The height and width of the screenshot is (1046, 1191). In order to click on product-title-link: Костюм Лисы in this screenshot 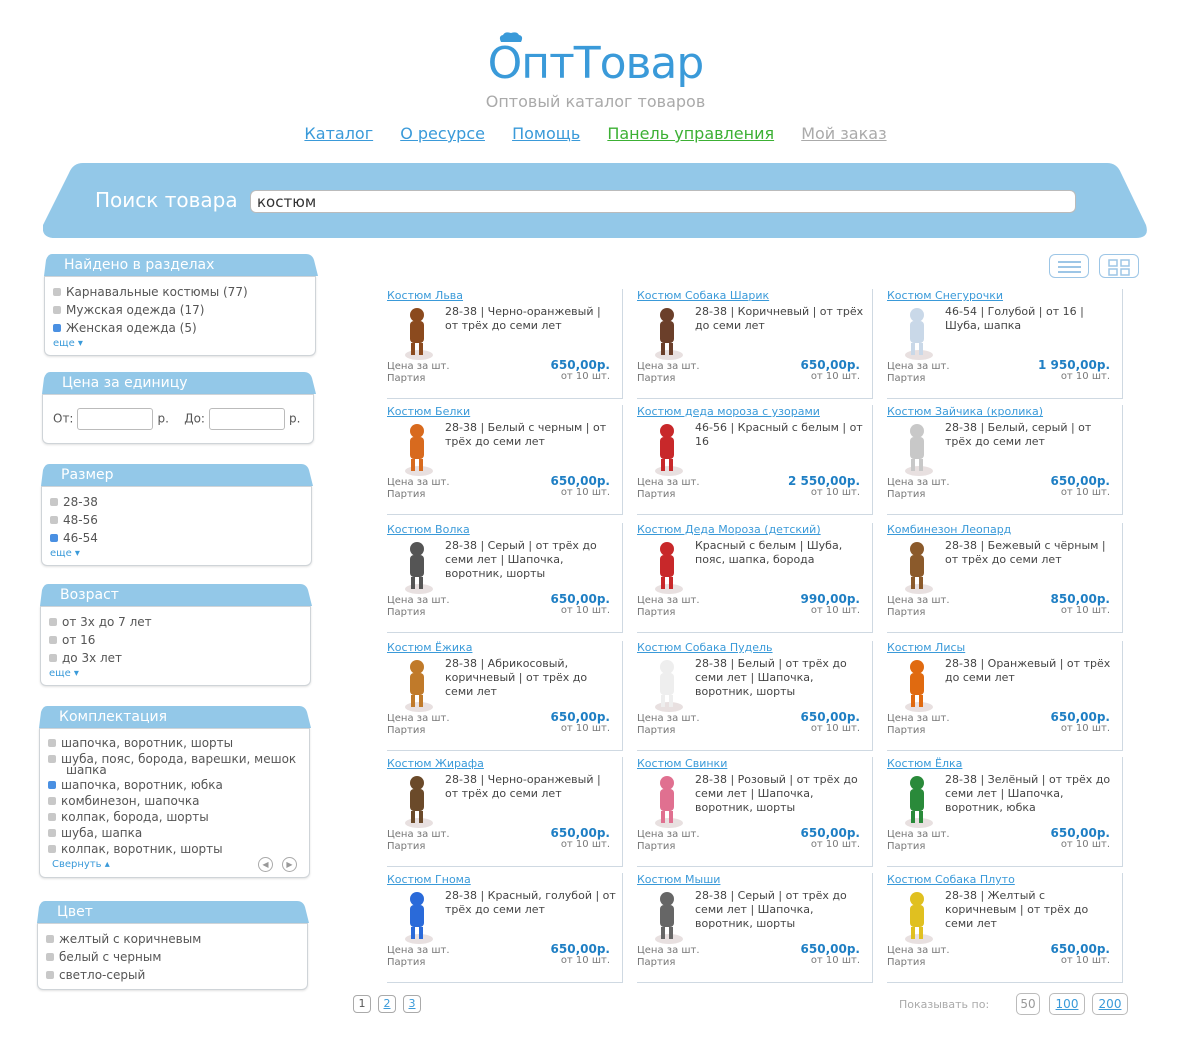, I will do `click(926, 647)`.